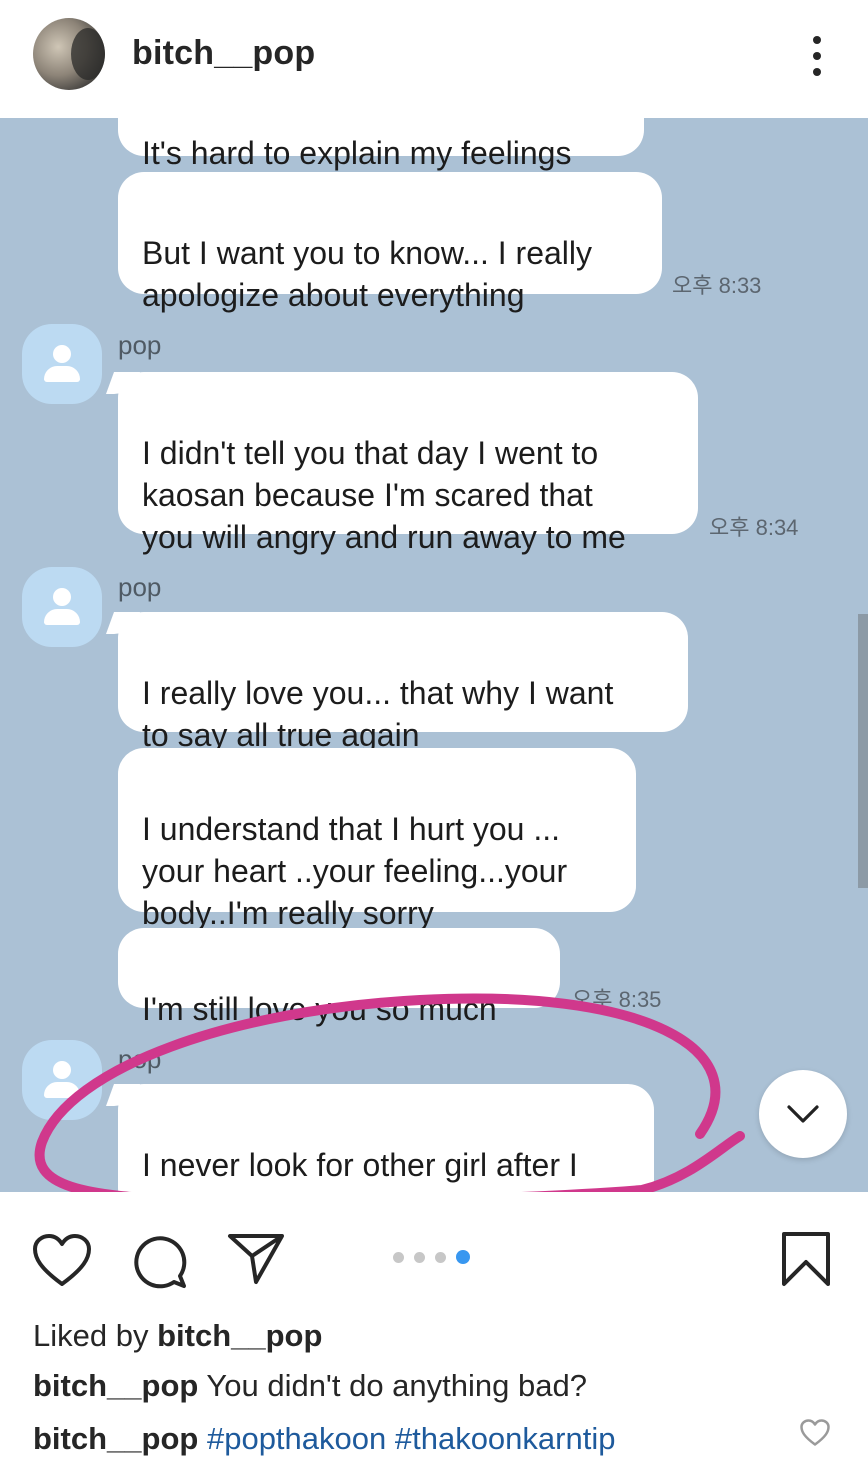 This screenshot has height=1467, width=868. Describe the element at coordinates (817, 56) in the screenshot. I see `more-vertical-icon` at that location.